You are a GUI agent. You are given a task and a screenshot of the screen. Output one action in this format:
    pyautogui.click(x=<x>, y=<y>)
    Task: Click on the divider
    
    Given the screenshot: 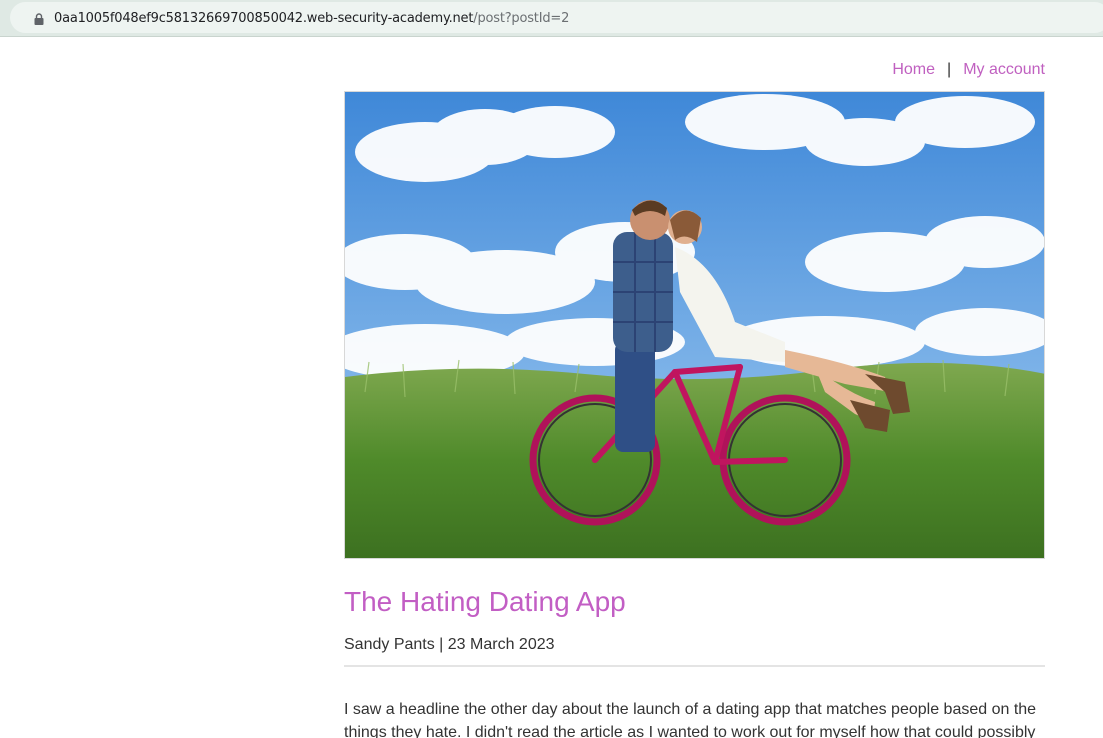 What is the action you would take?
    pyautogui.click(x=694, y=666)
    